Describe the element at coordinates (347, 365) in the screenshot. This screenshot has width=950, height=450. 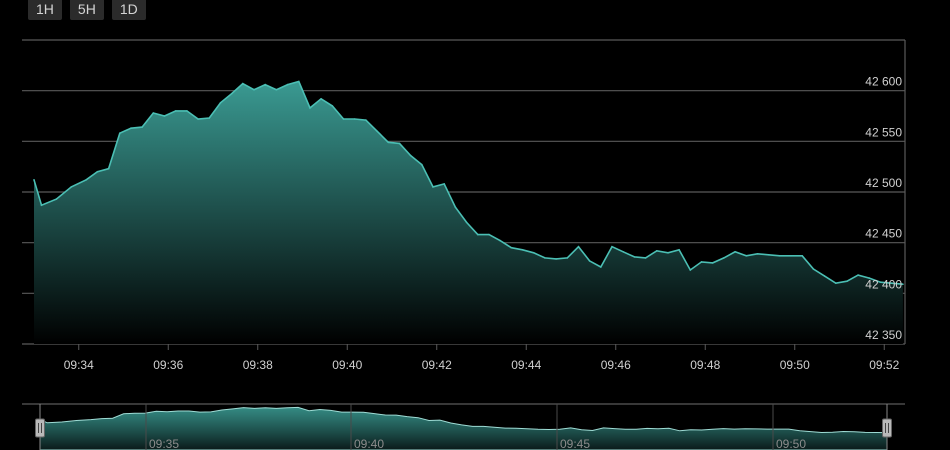
I see `x-tick-label: 09:40` at that location.